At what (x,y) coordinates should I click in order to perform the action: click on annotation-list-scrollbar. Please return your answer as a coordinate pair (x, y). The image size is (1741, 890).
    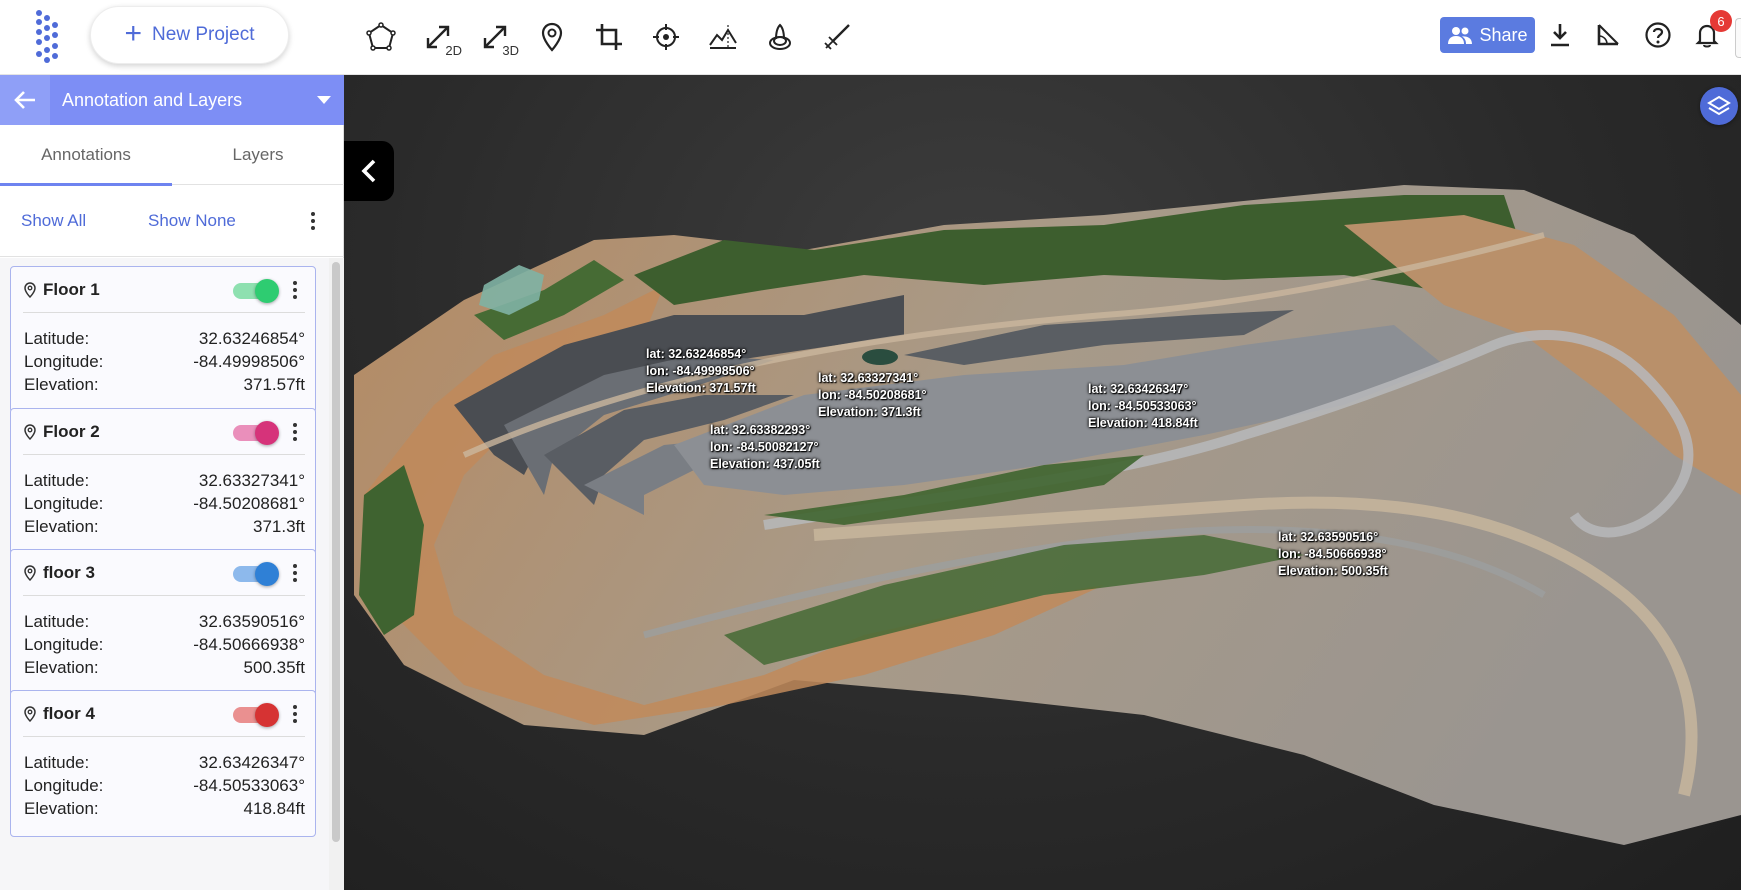
    Looking at the image, I should click on (336, 574).